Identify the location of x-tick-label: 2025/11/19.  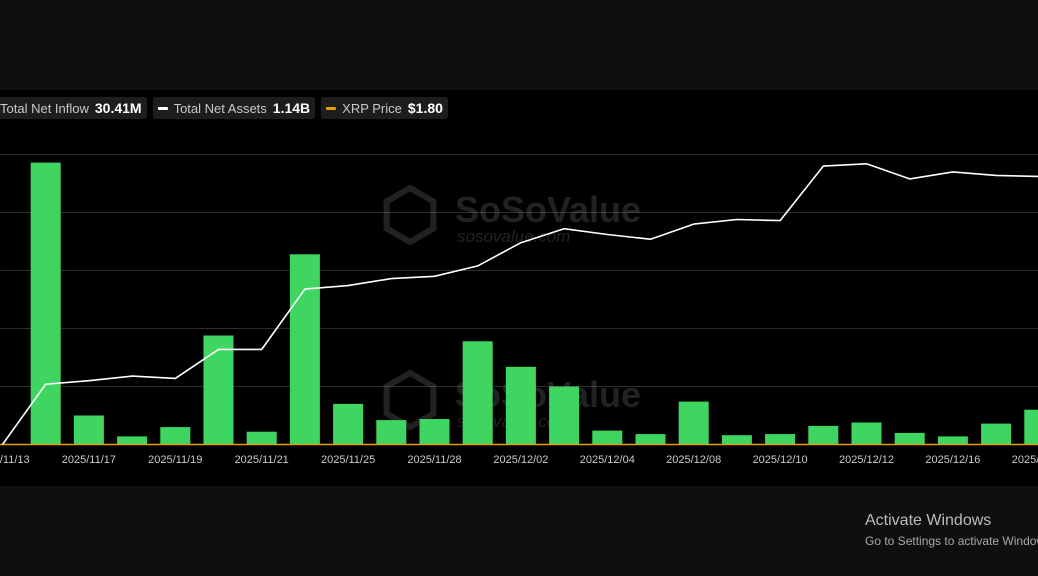
(175, 460).